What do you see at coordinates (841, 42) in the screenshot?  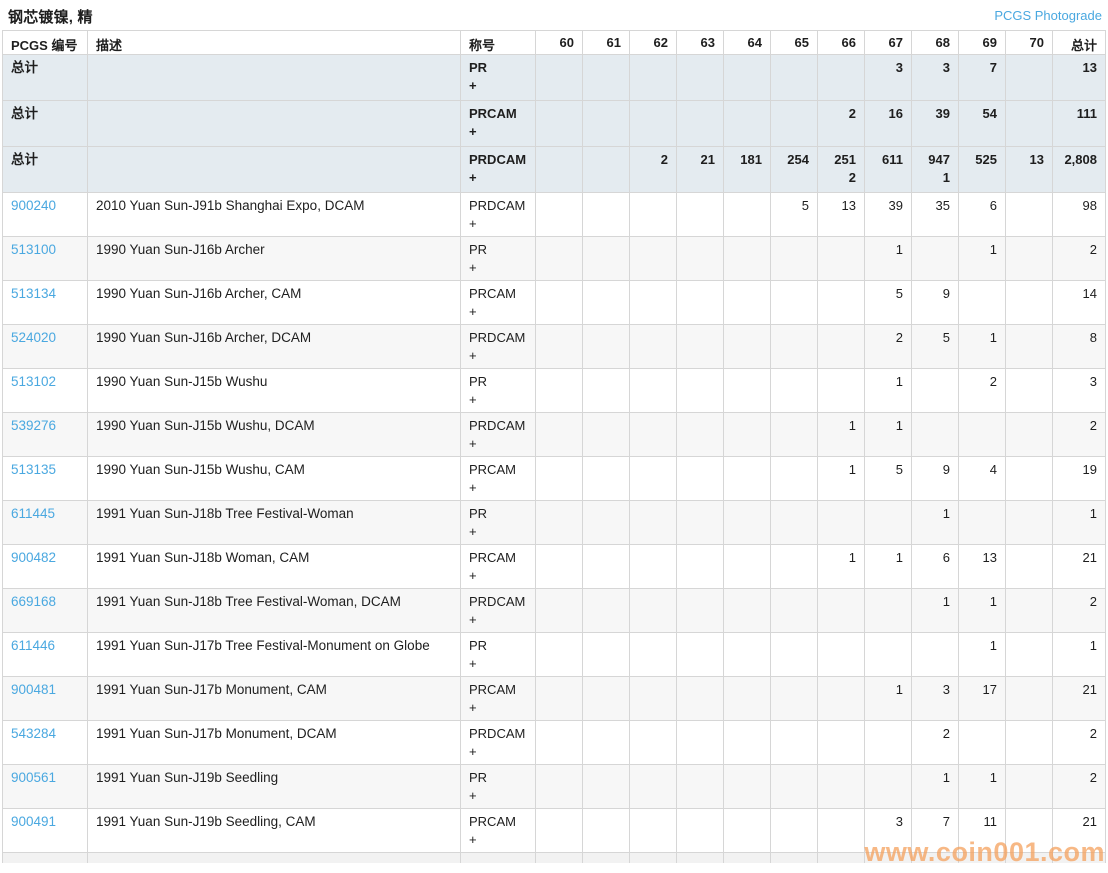 I see `header-grade-66: 66` at bounding box center [841, 42].